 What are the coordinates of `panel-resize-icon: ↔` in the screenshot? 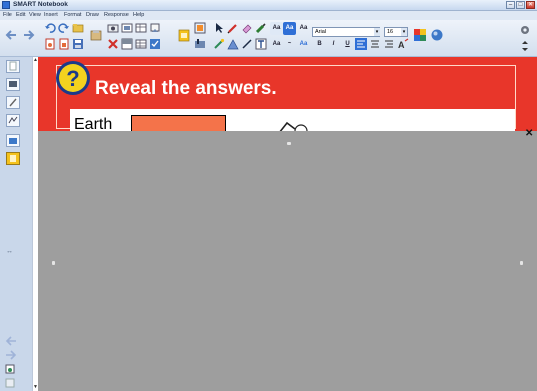 It's located at (9, 251).